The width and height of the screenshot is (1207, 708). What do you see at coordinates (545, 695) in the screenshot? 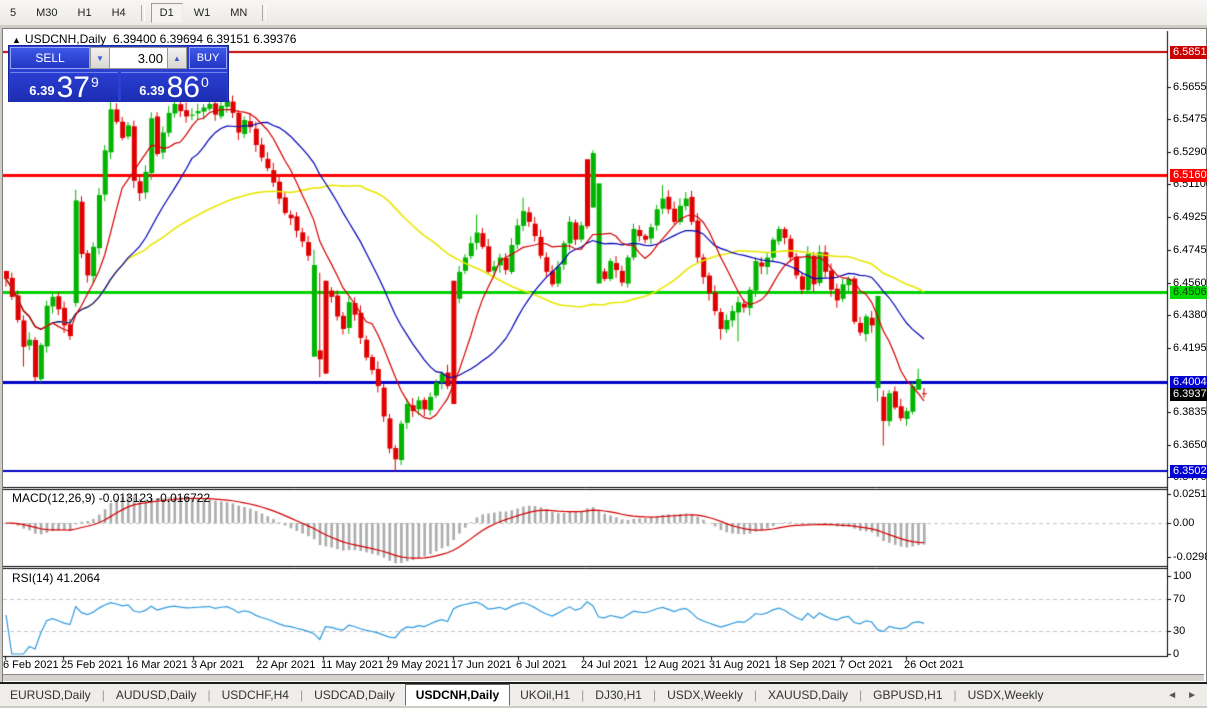
I see `tab-ukoil-h1: UKOil,H1` at bounding box center [545, 695].